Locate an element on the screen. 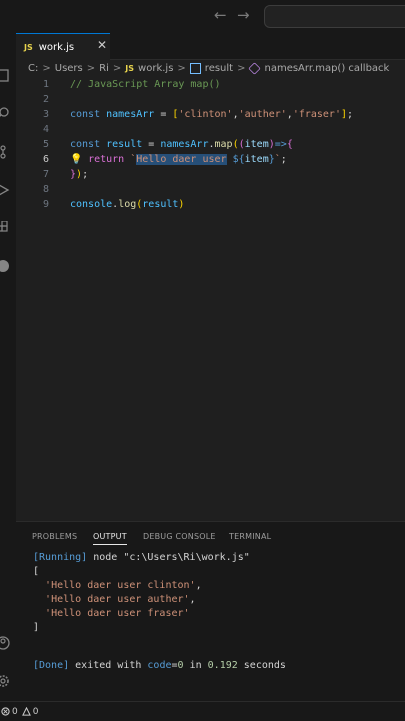 The image size is (405, 721). code-token: // JavaScript Array map() is located at coordinates (145, 84).